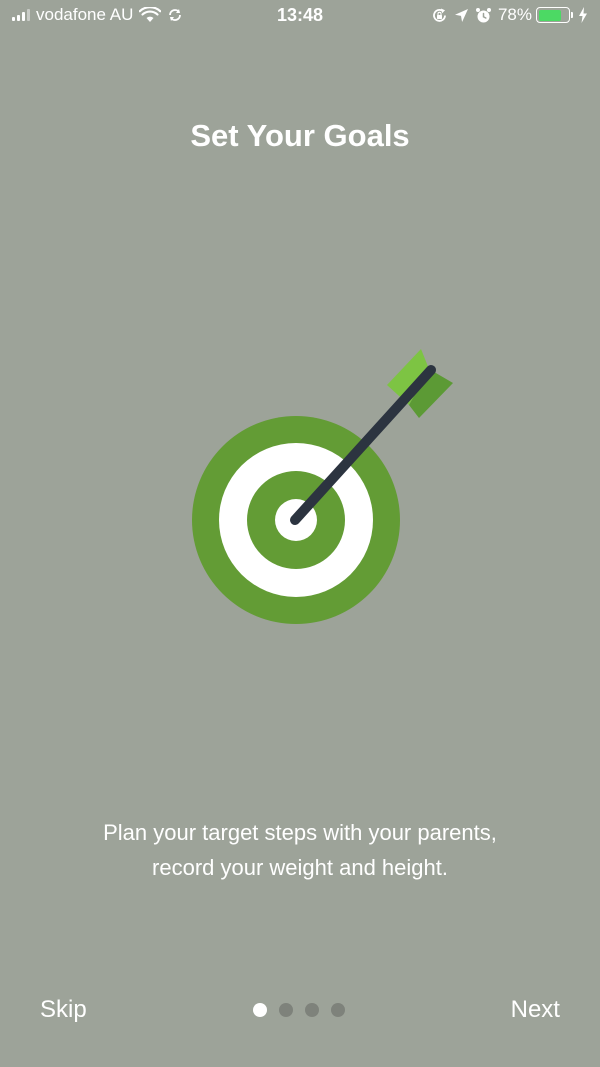  Describe the element at coordinates (325, 490) in the screenshot. I see `target-arrow-icon` at that location.